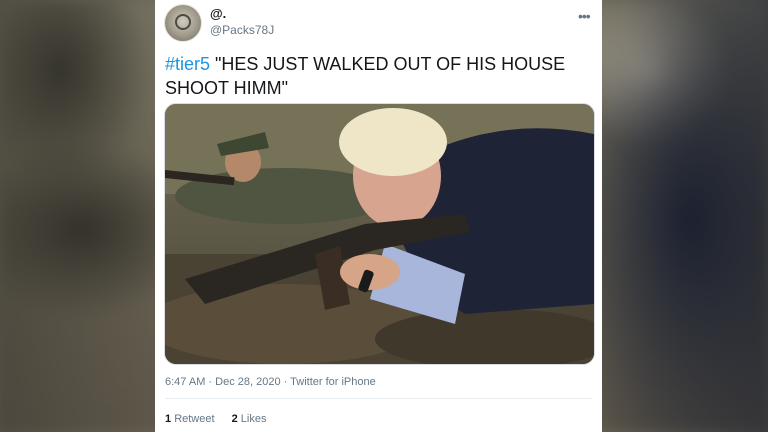 The image size is (768, 432). What do you see at coordinates (234, 419) in the screenshot?
I see `like-count: 2` at bounding box center [234, 419].